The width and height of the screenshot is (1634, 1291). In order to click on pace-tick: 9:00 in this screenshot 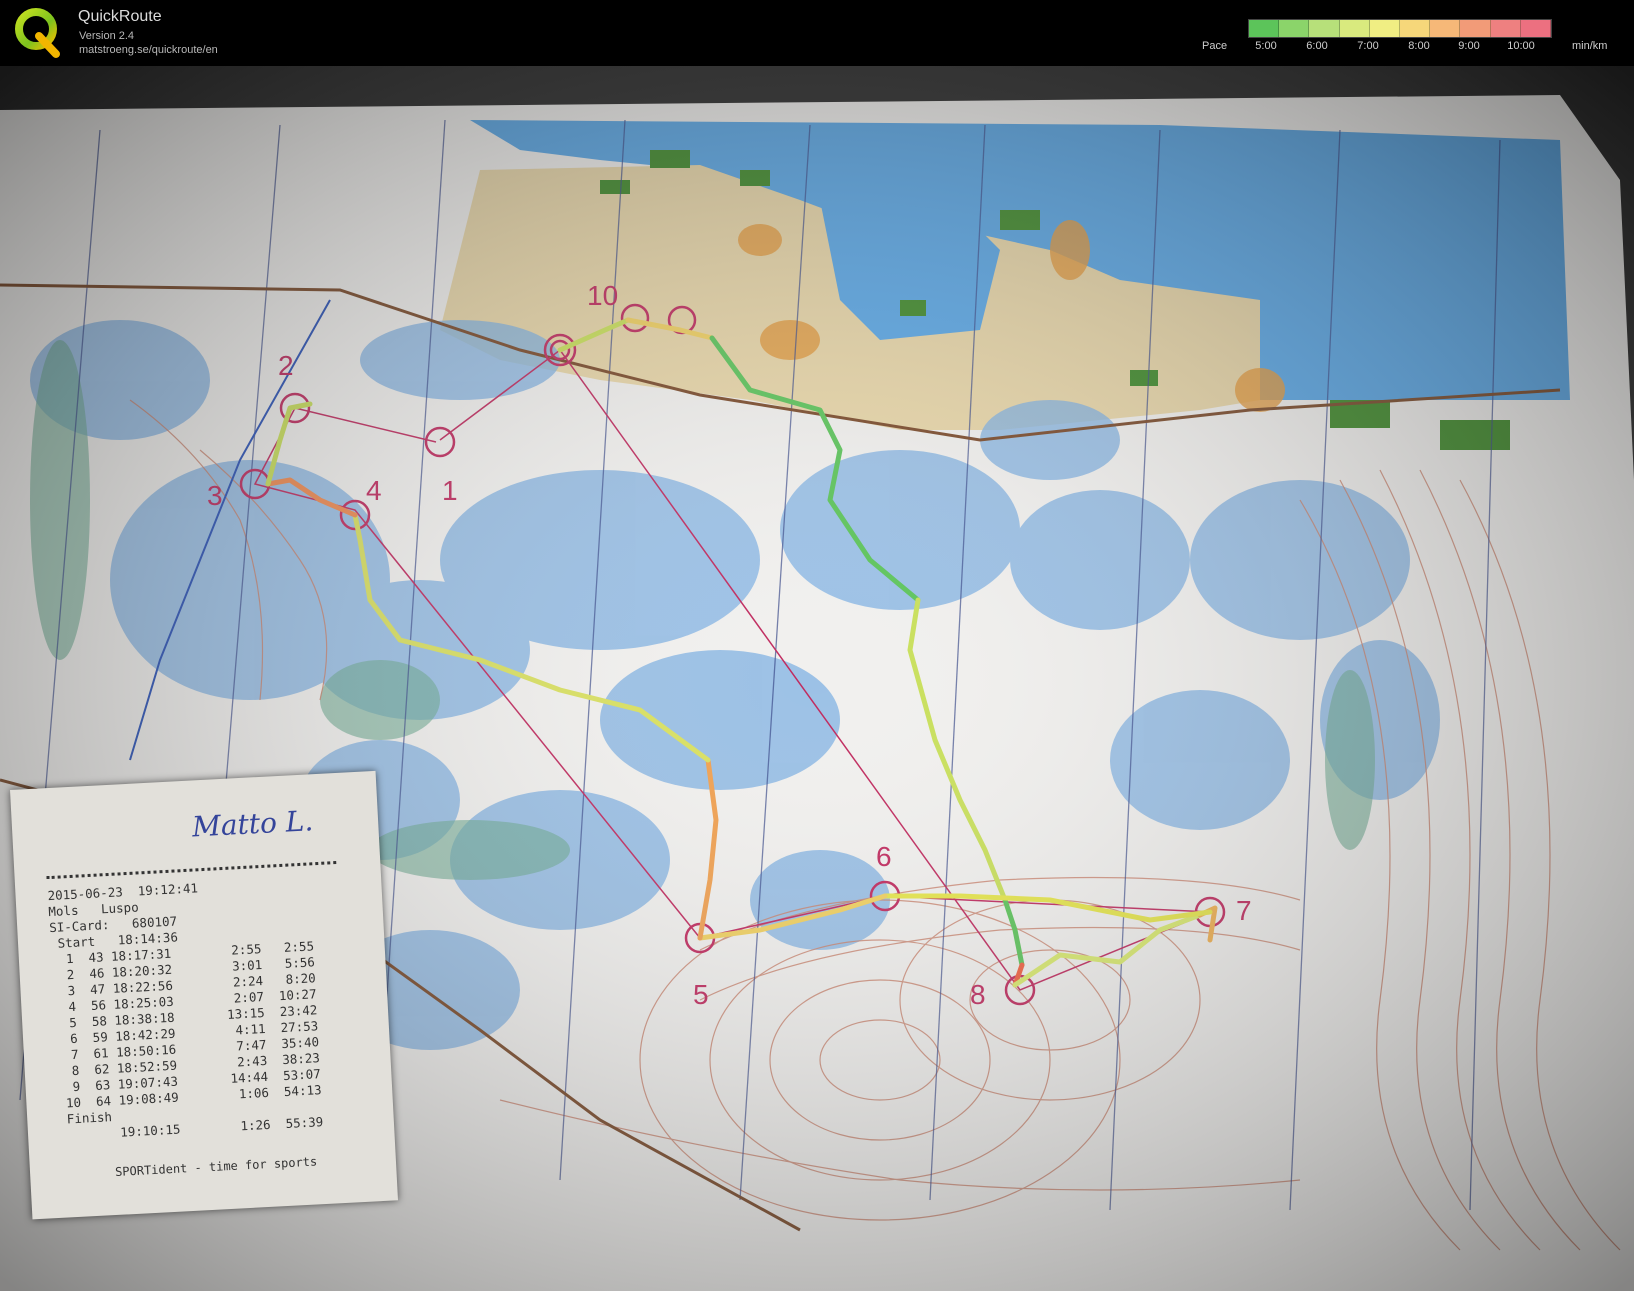, I will do `click(1469, 46)`.